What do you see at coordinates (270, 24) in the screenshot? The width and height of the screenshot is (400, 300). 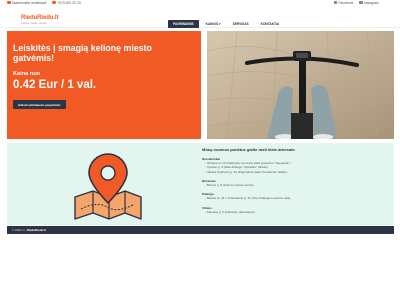 I see `nav-item-contacts: KONTAKTAI` at bounding box center [270, 24].